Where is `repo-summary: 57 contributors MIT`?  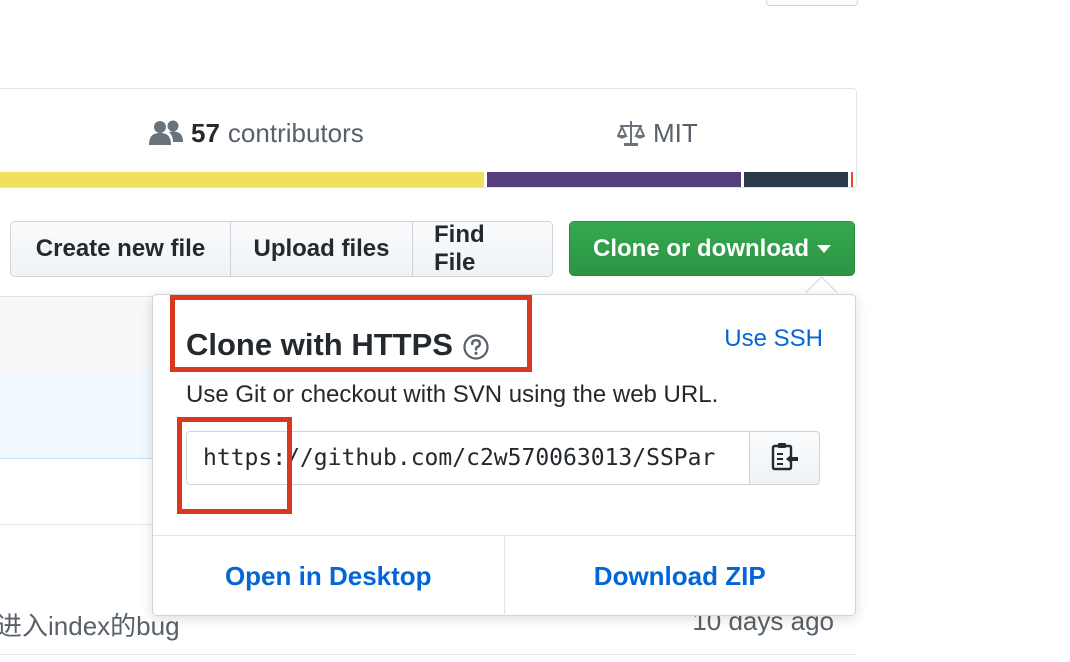 repo-summary: 57 contributors MIT is located at coordinates (428, 138).